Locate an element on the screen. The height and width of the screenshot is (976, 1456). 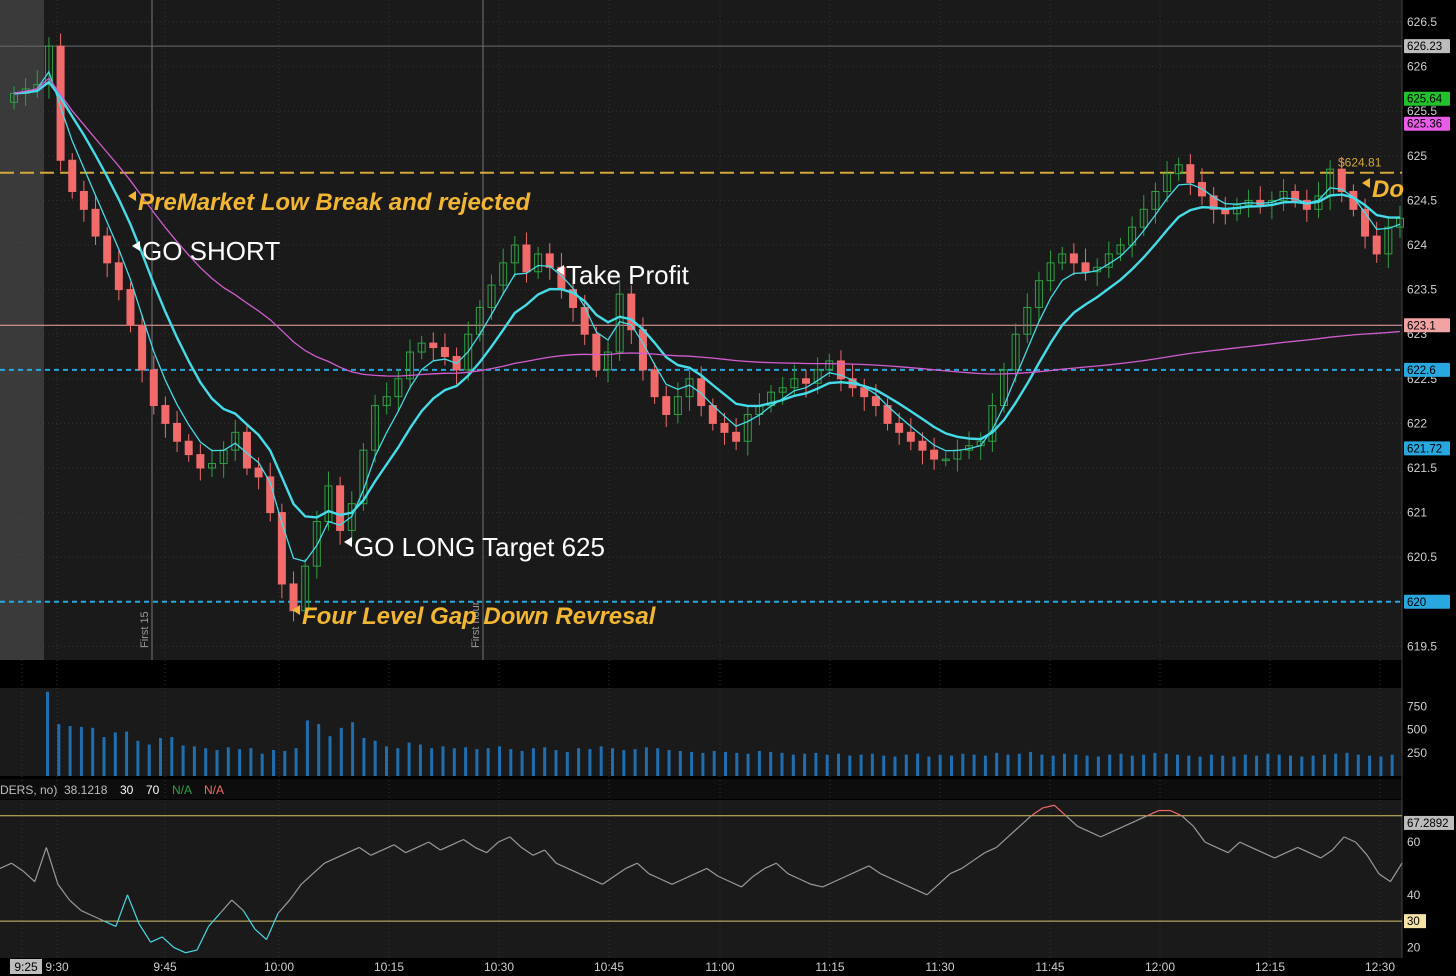
price-tick-label: 620.5 is located at coordinates (1422, 557).